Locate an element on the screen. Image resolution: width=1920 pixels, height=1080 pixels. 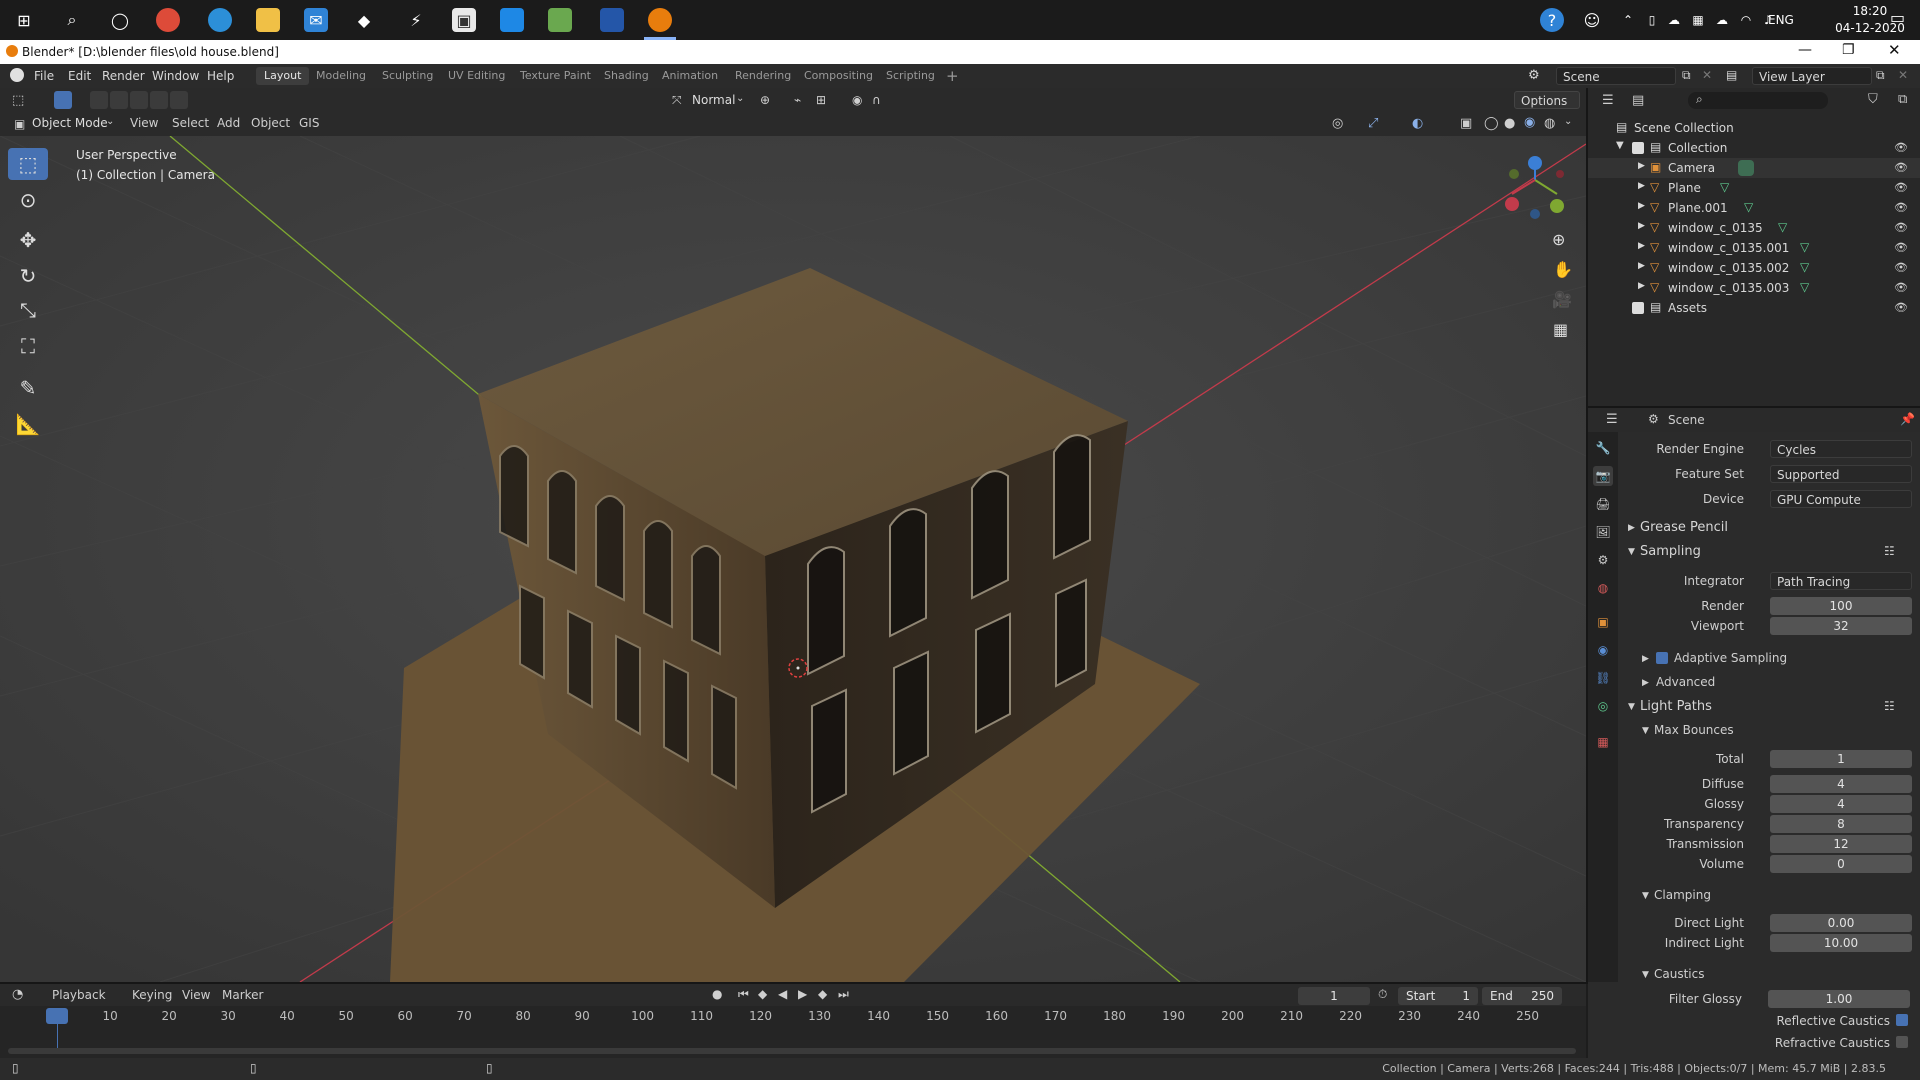
pin-icon: 📌 is located at coordinates (1907, 419).